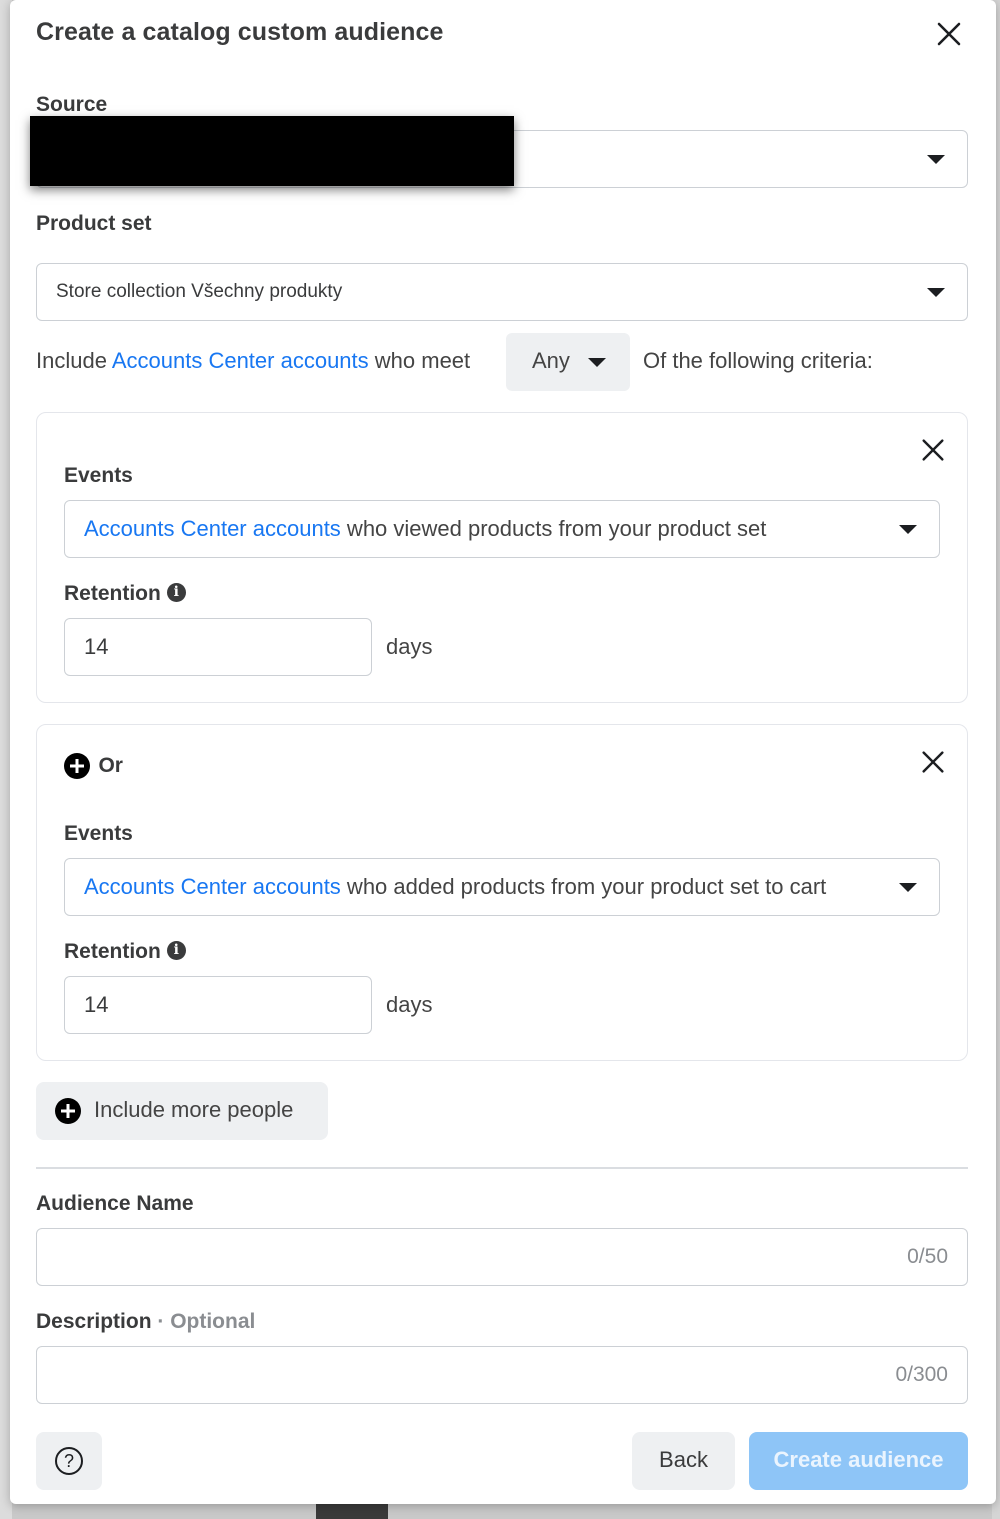 This screenshot has width=1000, height=1519. I want to click on or-label: Or, so click(110, 765).